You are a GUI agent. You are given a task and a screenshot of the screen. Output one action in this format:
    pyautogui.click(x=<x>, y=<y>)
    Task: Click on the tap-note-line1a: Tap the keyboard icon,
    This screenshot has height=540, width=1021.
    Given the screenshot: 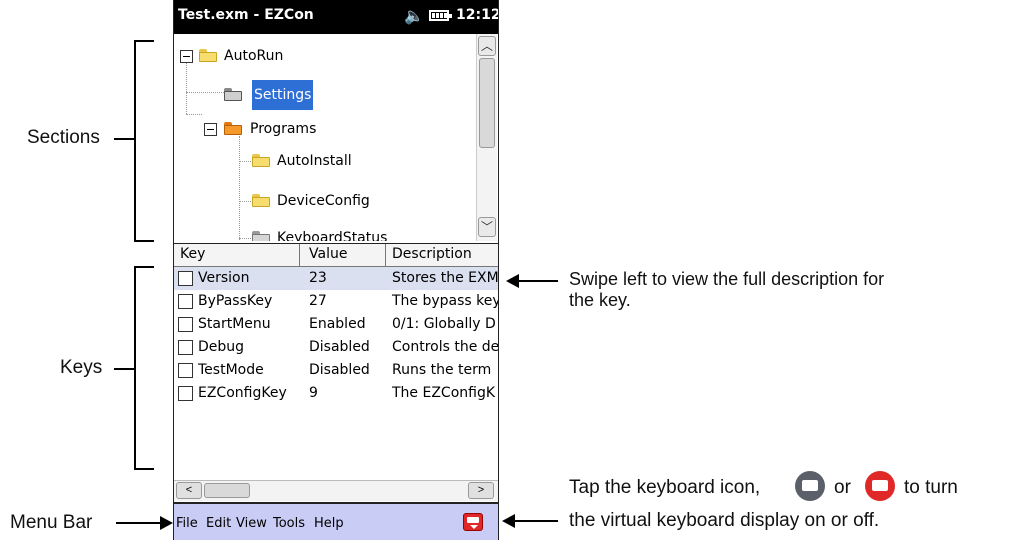 What is the action you would take?
    pyautogui.click(x=665, y=487)
    